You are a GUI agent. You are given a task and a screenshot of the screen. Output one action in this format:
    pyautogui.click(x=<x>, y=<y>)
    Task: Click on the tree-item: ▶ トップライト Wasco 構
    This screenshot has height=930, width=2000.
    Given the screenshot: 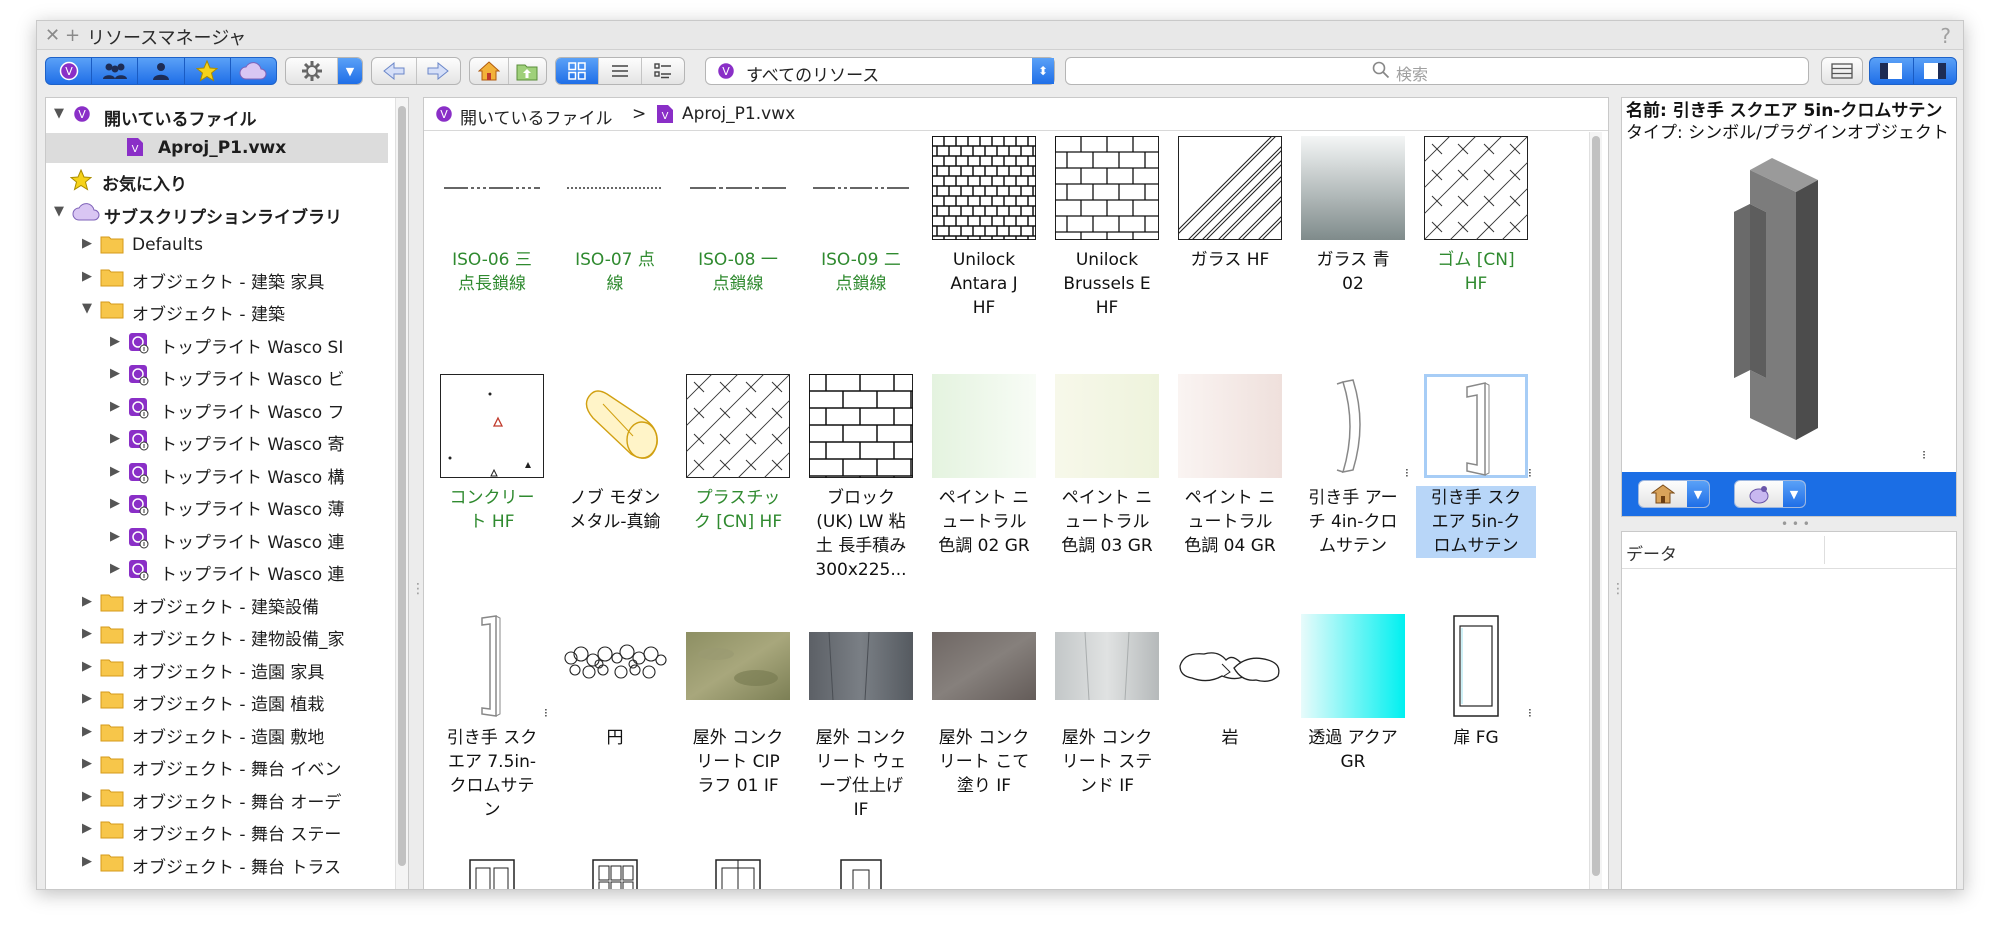 What is the action you would take?
    pyautogui.click(x=217, y=473)
    